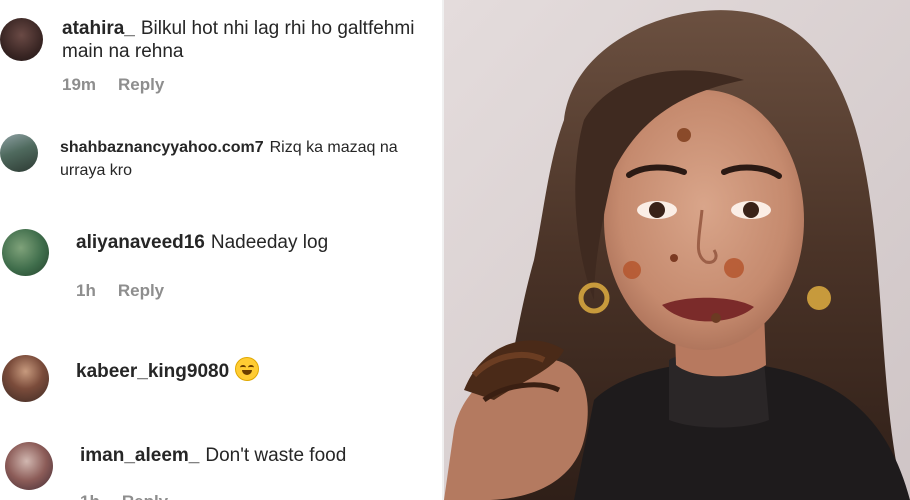 The height and width of the screenshot is (500, 910). I want to click on comment-item: aliyanaveed16 Nadeeday log 1h Reply, so click(221, 265).